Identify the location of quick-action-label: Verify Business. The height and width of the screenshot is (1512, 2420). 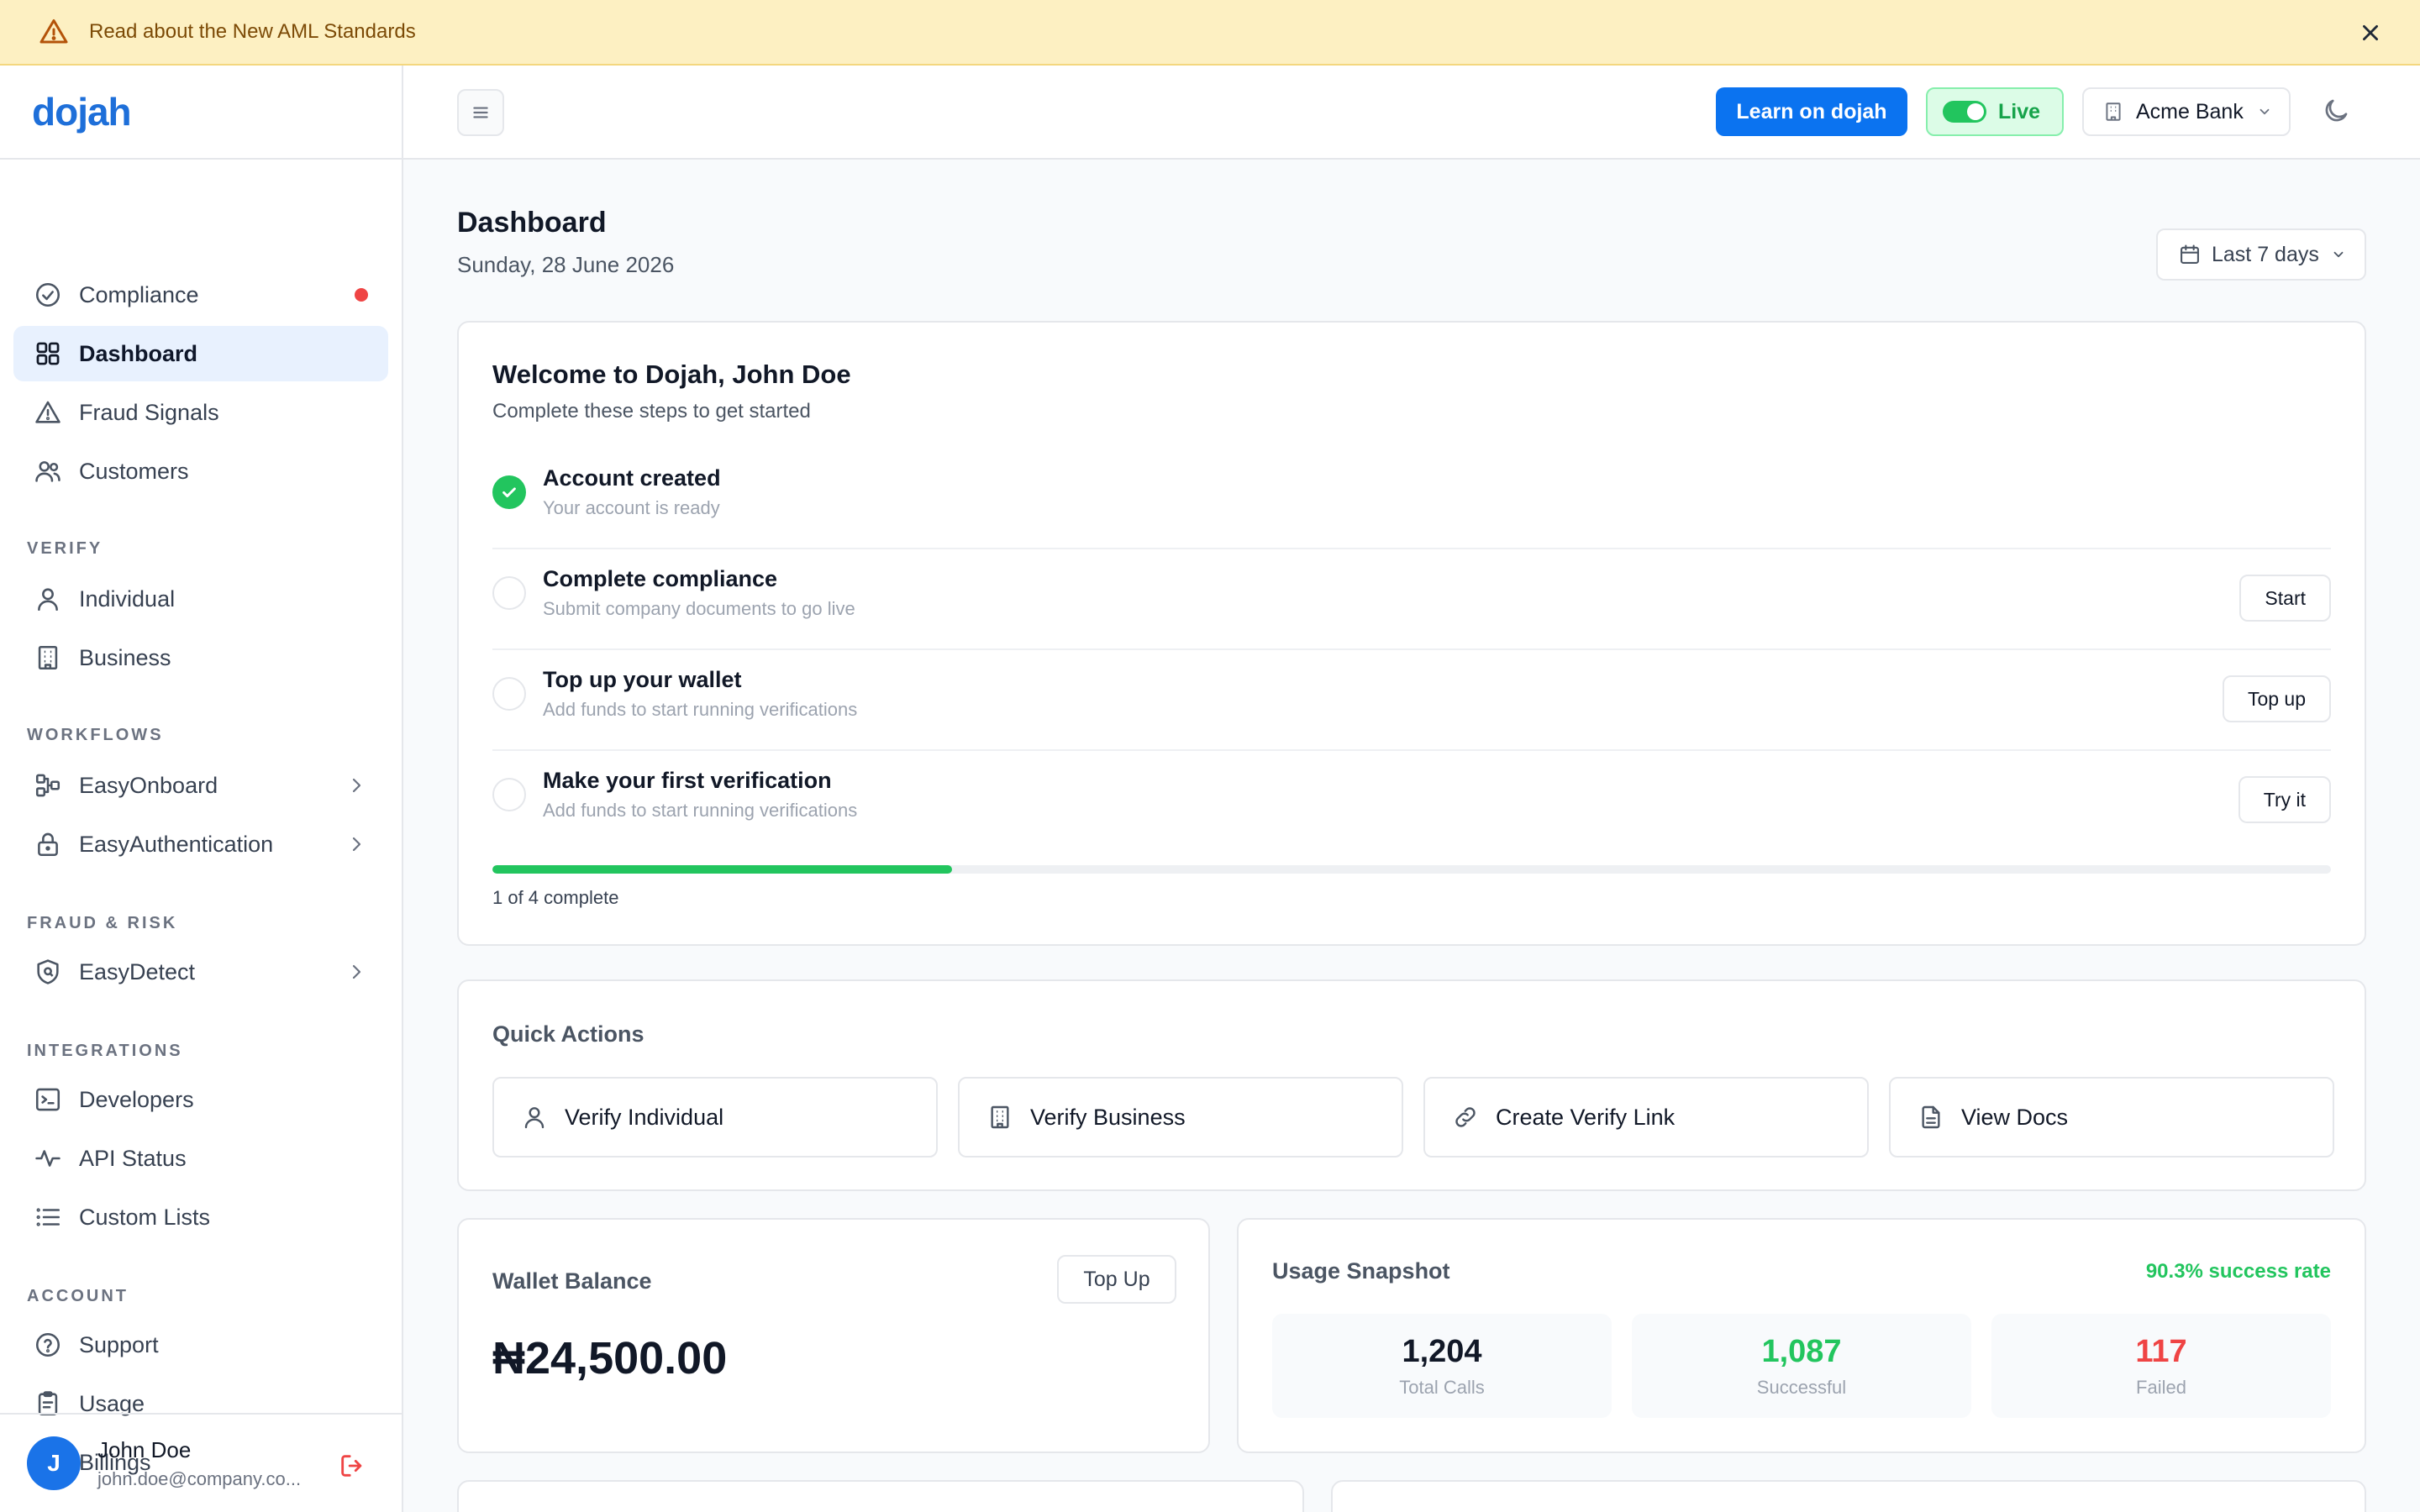
(1108, 1117).